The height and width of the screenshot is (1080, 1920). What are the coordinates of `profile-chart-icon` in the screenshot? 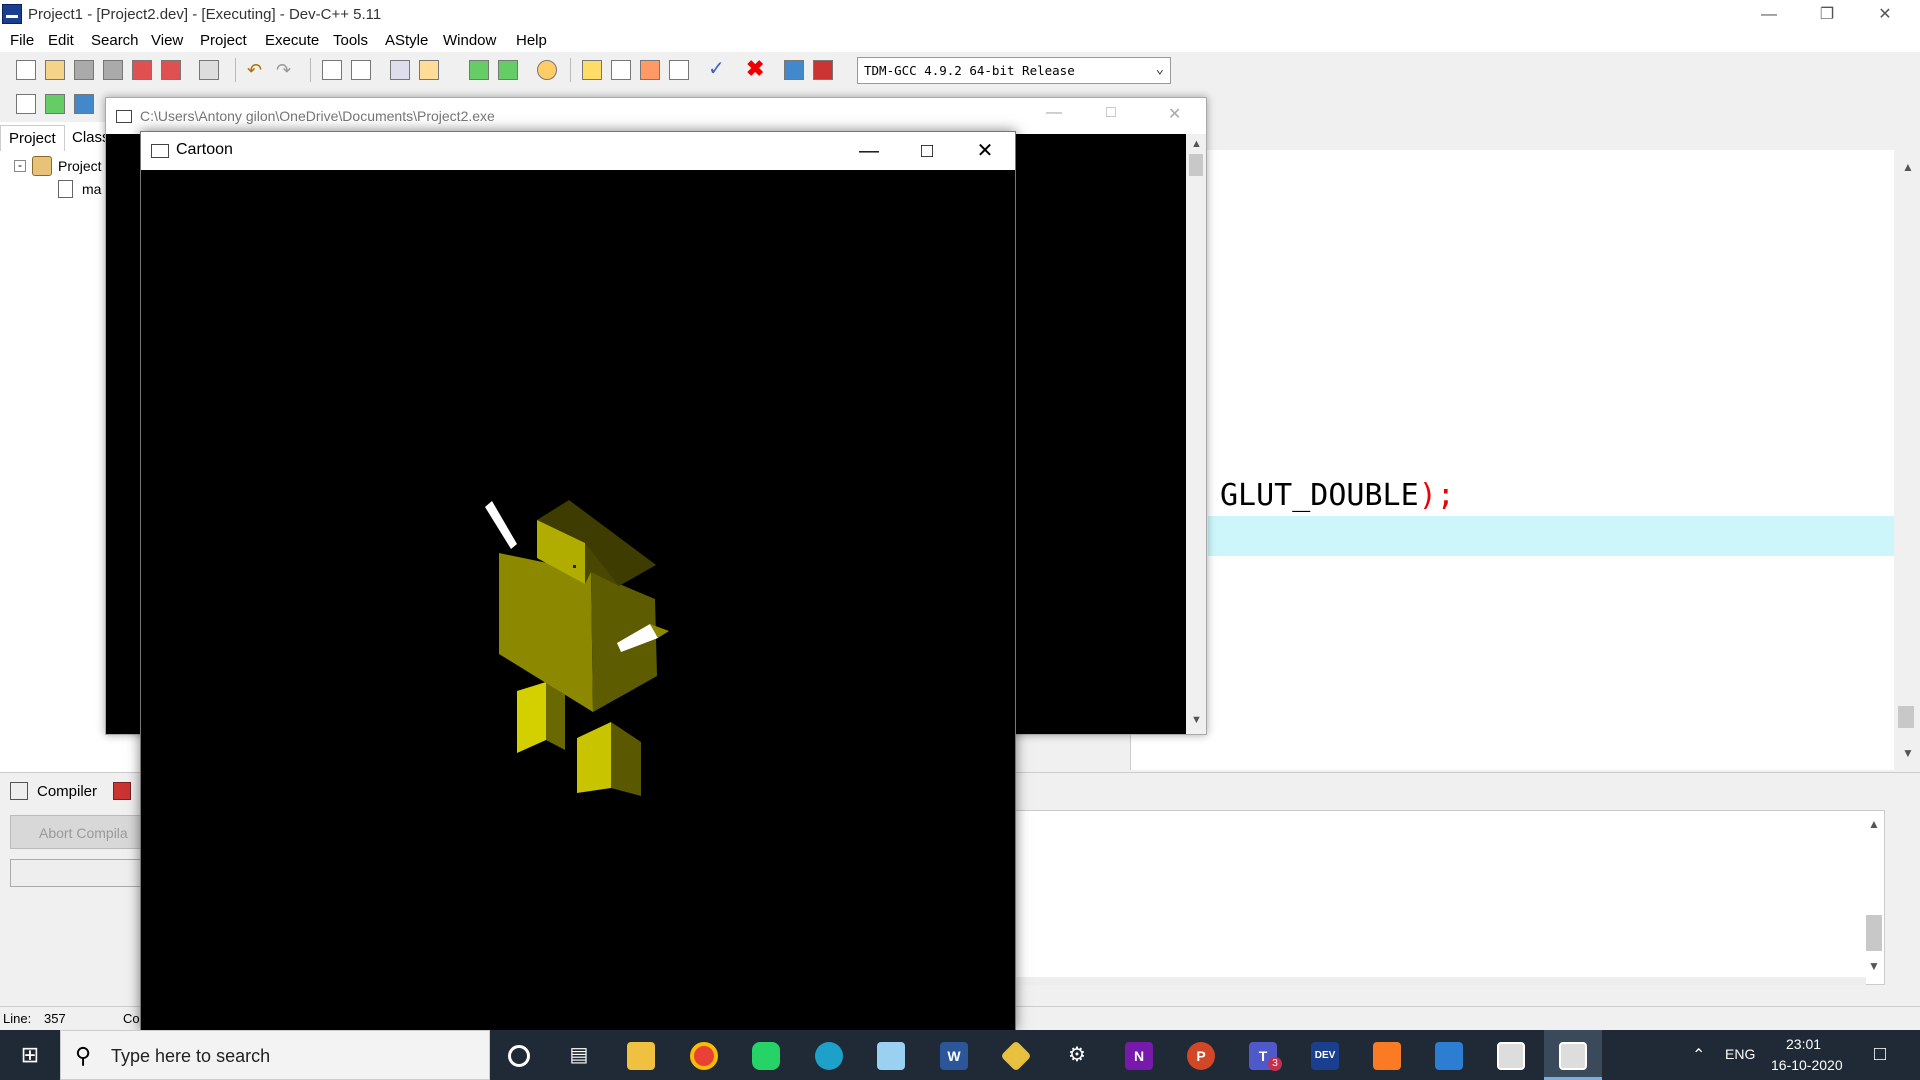 It's located at (794, 70).